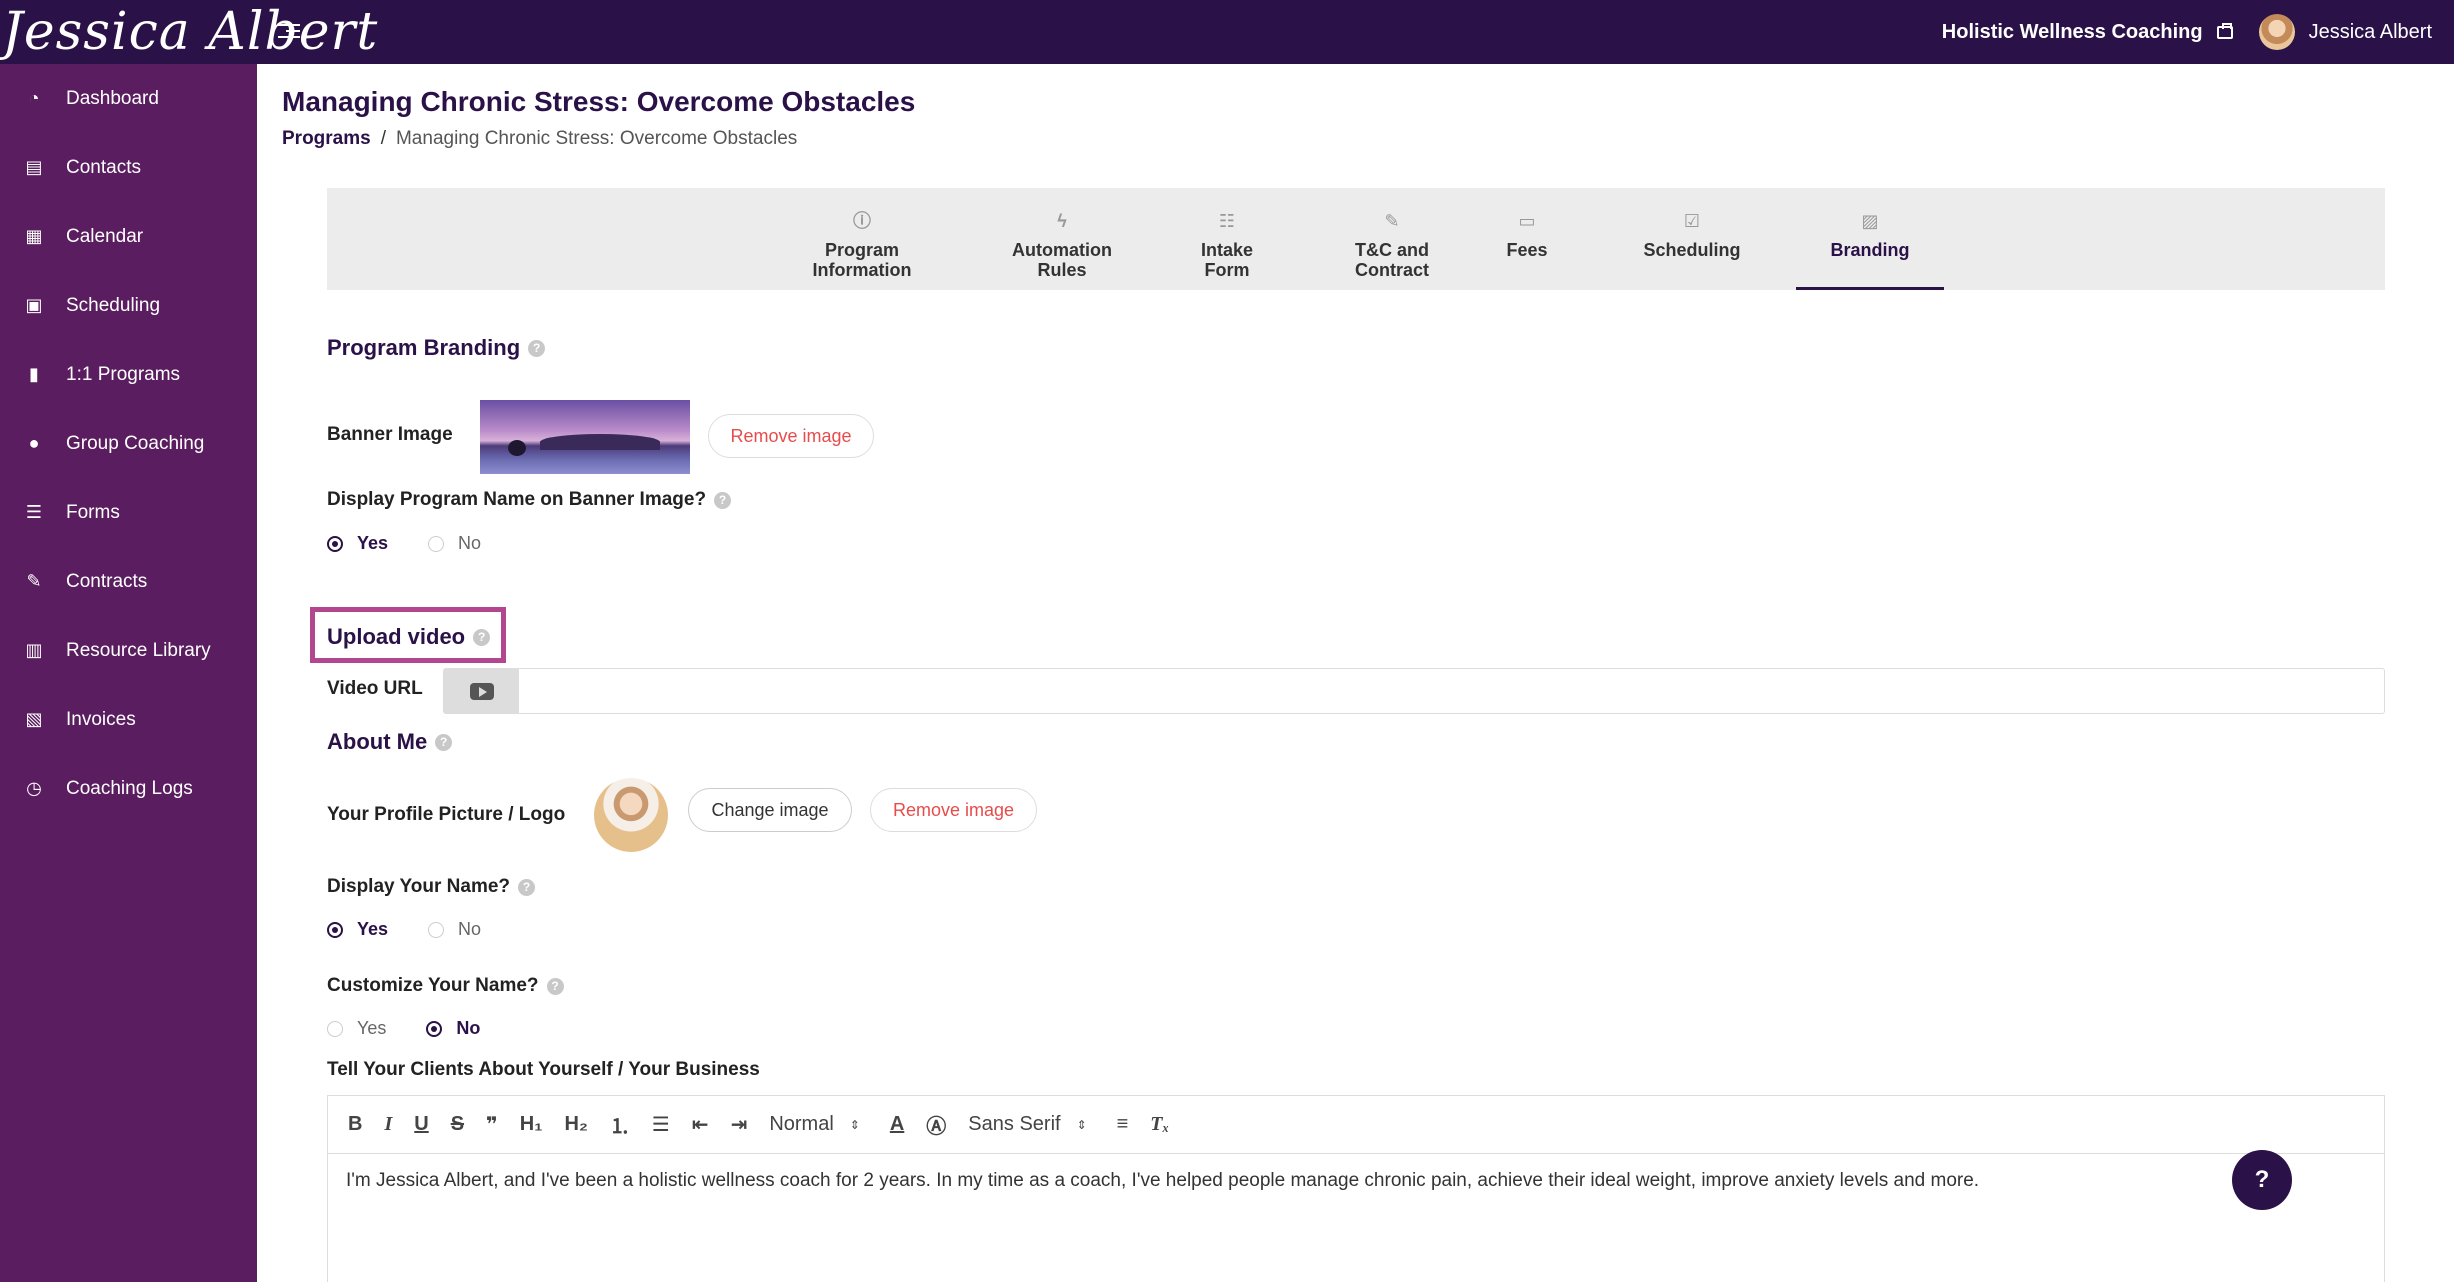 This screenshot has width=2454, height=1282. What do you see at coordinates (375, 688) in the screenshot?
I see `video-url-label: Video URL` at bounding box center [375, 688].